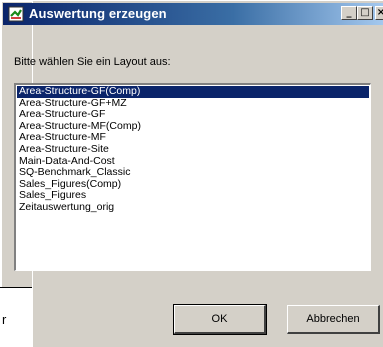 Image resolution: width=383 pixels, height=347 pixels. I want to click on minimize-button: _, so click(349, 13).